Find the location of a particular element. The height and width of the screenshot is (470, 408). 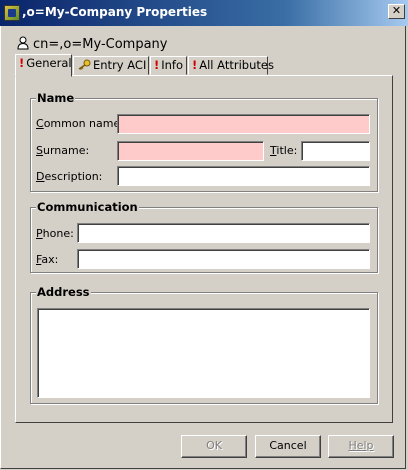

fax-field is located at coordinates (223, 259).